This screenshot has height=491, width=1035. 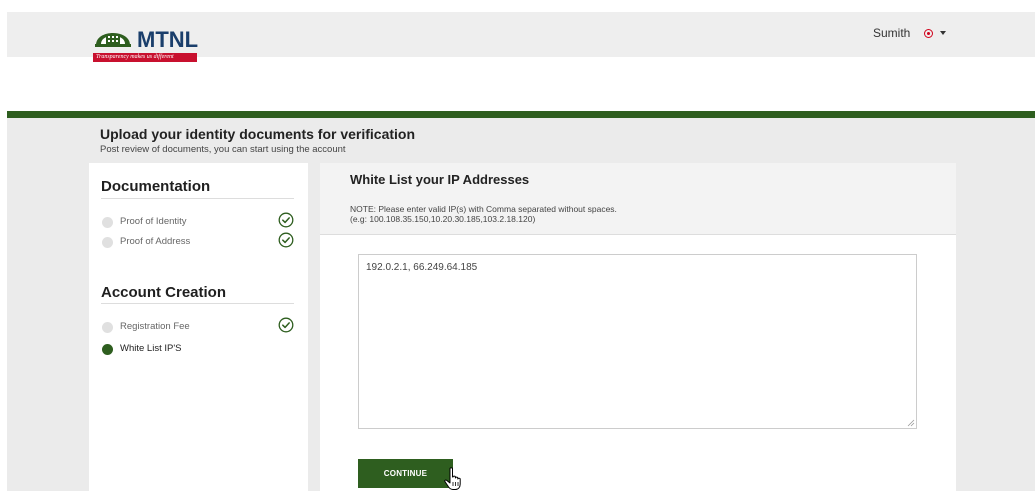 What do you see at coordinates (928, 33) in the screenshot?
I see `user-icon` at bounding box center [928, 33].